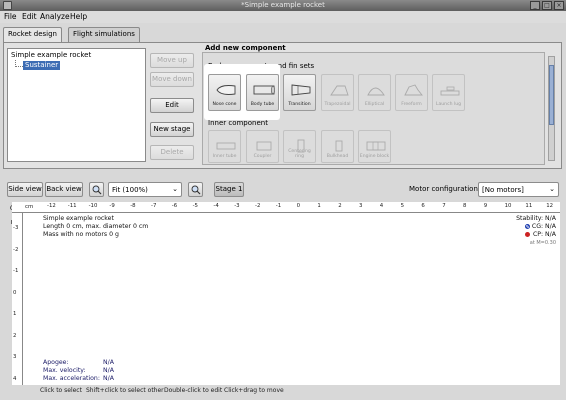  I want to click on coupler-button: Coupler, so click(262, 146).